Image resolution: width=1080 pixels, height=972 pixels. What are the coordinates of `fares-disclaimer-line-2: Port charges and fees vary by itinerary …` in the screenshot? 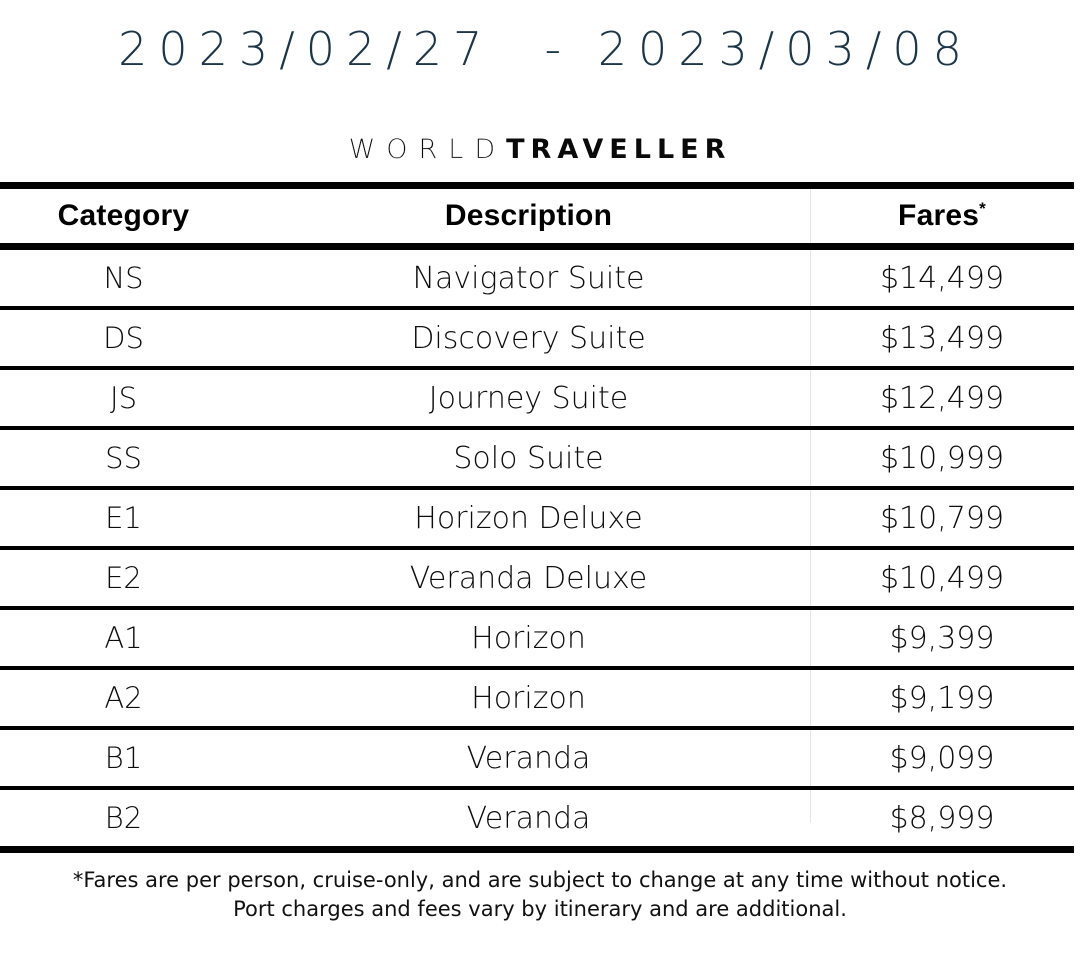 It's located at (540, 909).